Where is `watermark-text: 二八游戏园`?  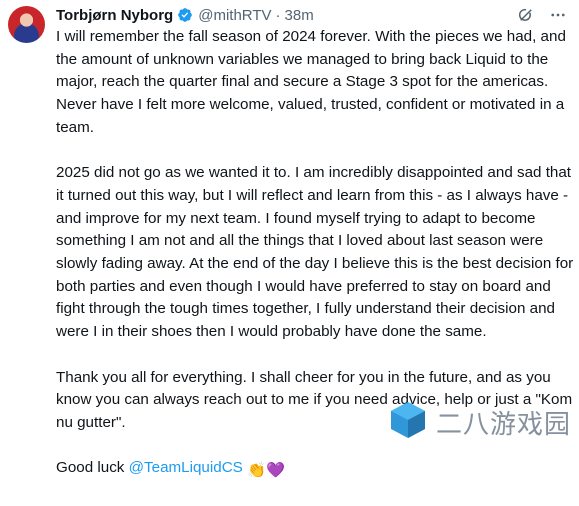
watermark-text: 二八游戏园 is located at coordinates (503, 425).